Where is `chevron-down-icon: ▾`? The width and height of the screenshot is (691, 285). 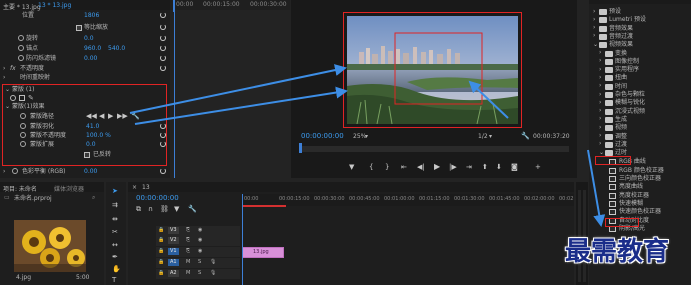 chevron-down-icon: ▾ is located at coordinates (490, 137).